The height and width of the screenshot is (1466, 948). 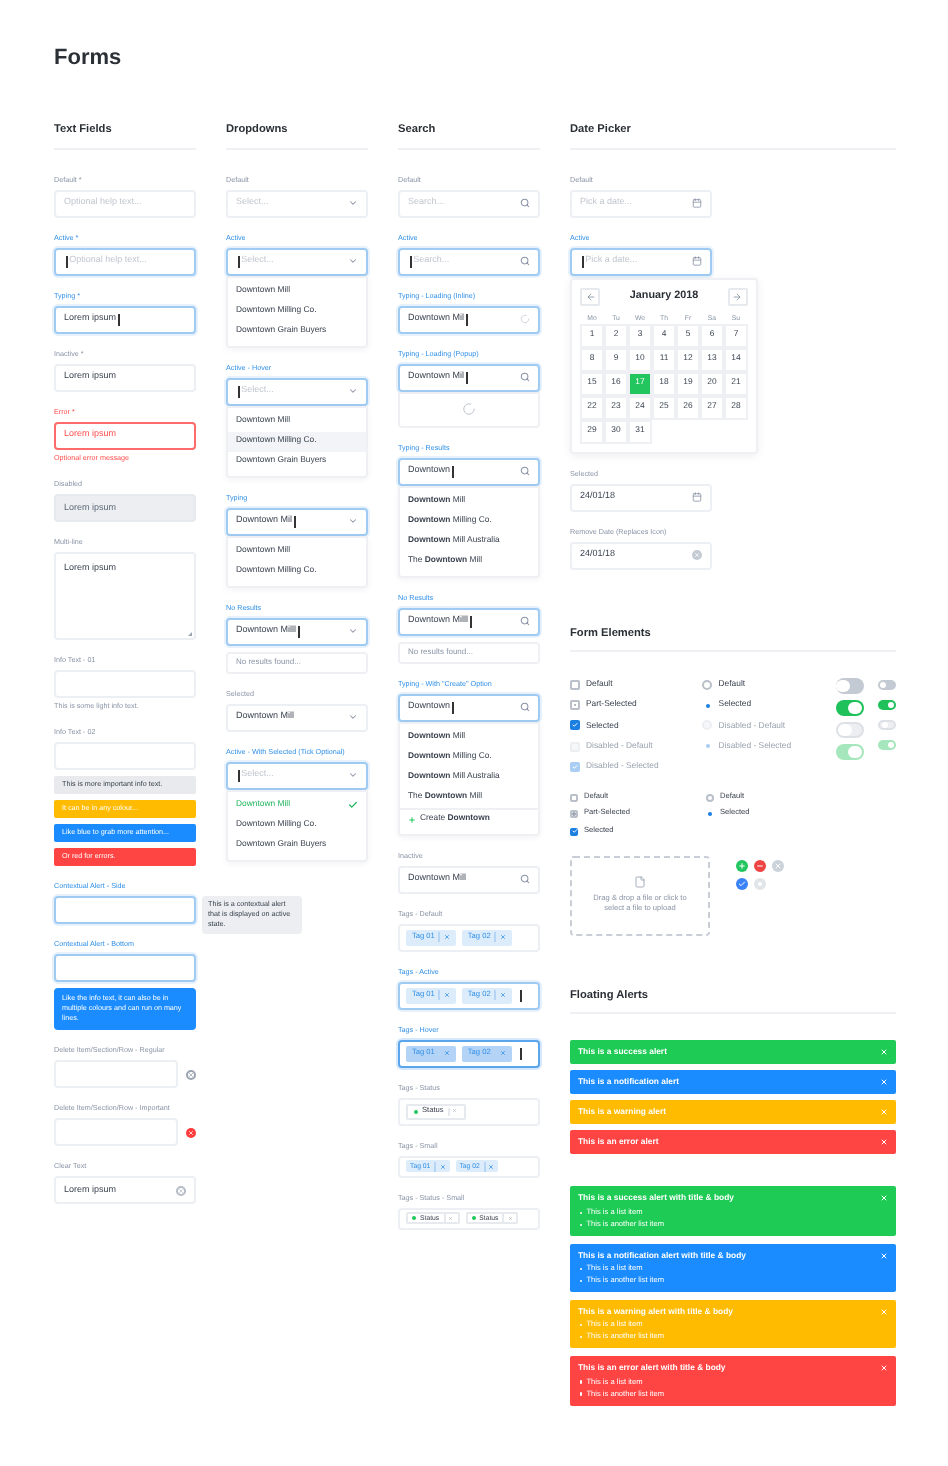 What do you see at coordinates (191, 1074) in the screenshot?
I see `delete-button` at bounding box center [191, 1074].